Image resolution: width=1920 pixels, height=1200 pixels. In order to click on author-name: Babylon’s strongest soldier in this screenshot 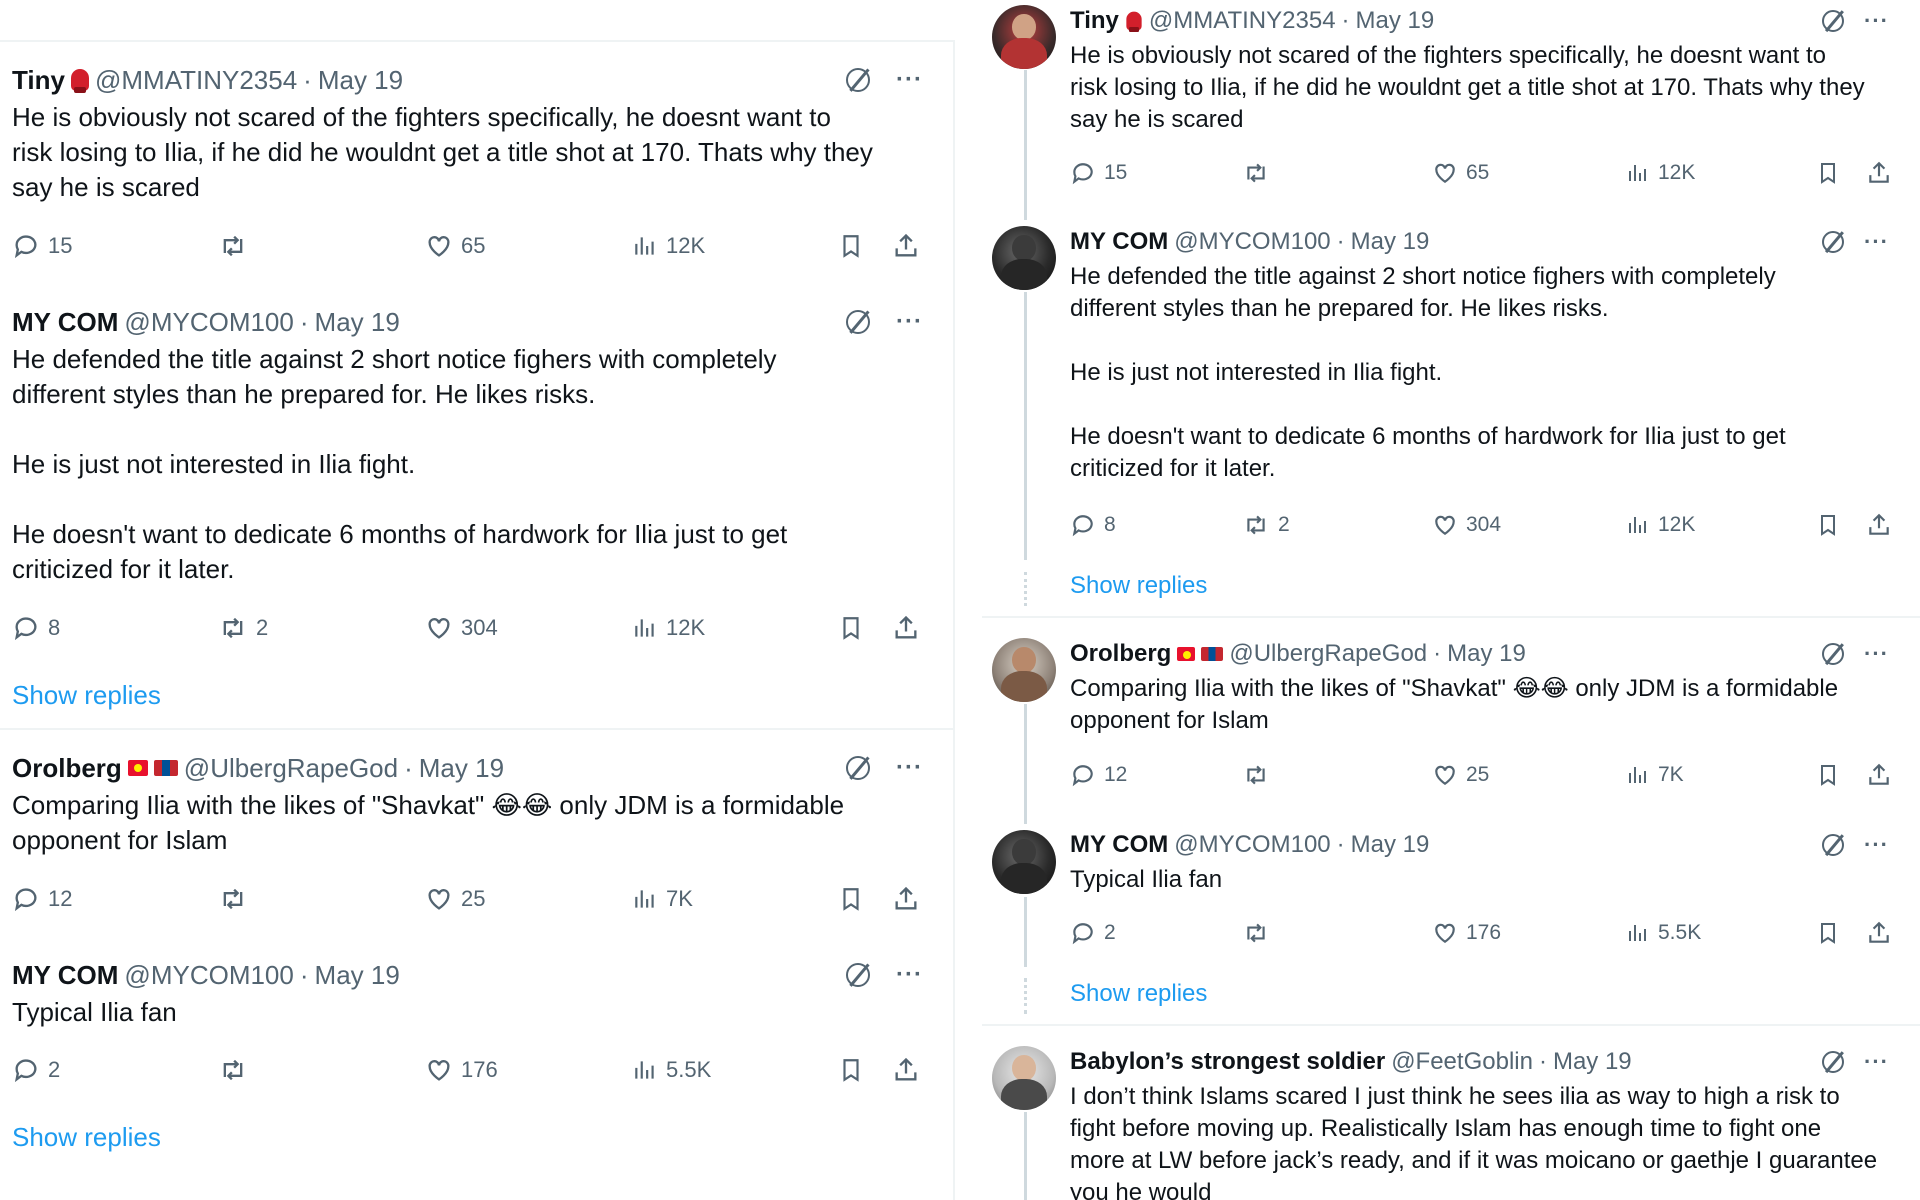, I will do `click(1227, 1062)`.